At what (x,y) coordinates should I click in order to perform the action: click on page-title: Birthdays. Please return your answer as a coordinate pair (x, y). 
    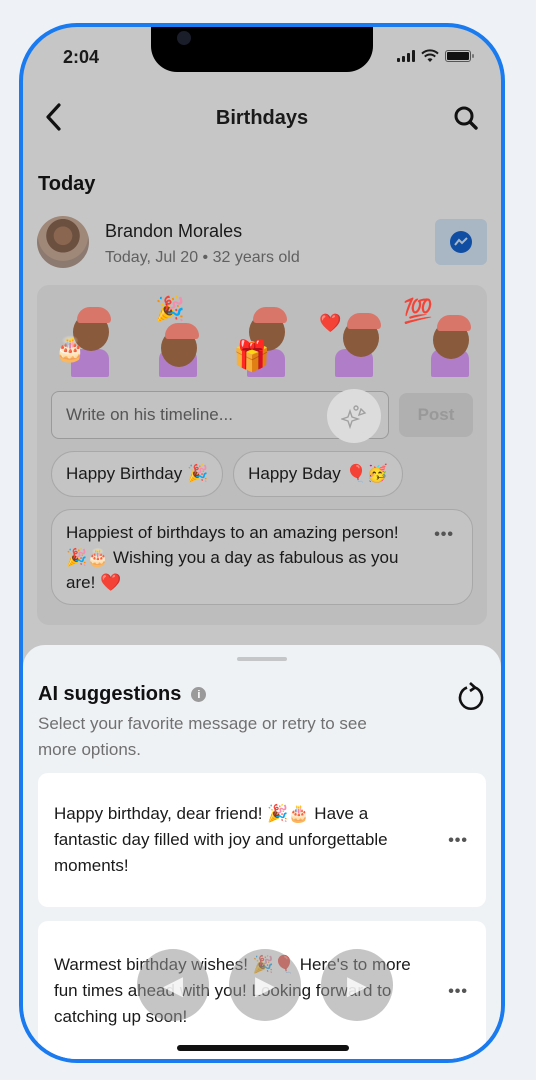
    Looking at the image, I should click on (262, 118).